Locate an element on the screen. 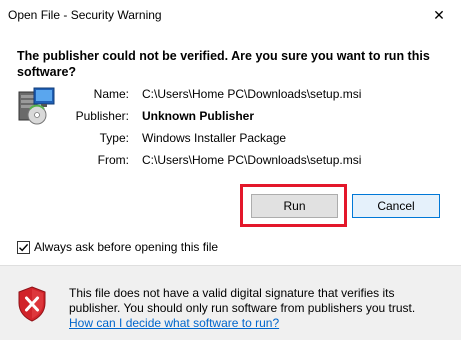  title-bar: Open File - Security Warning ✕ is located at coordinates (230, 15).